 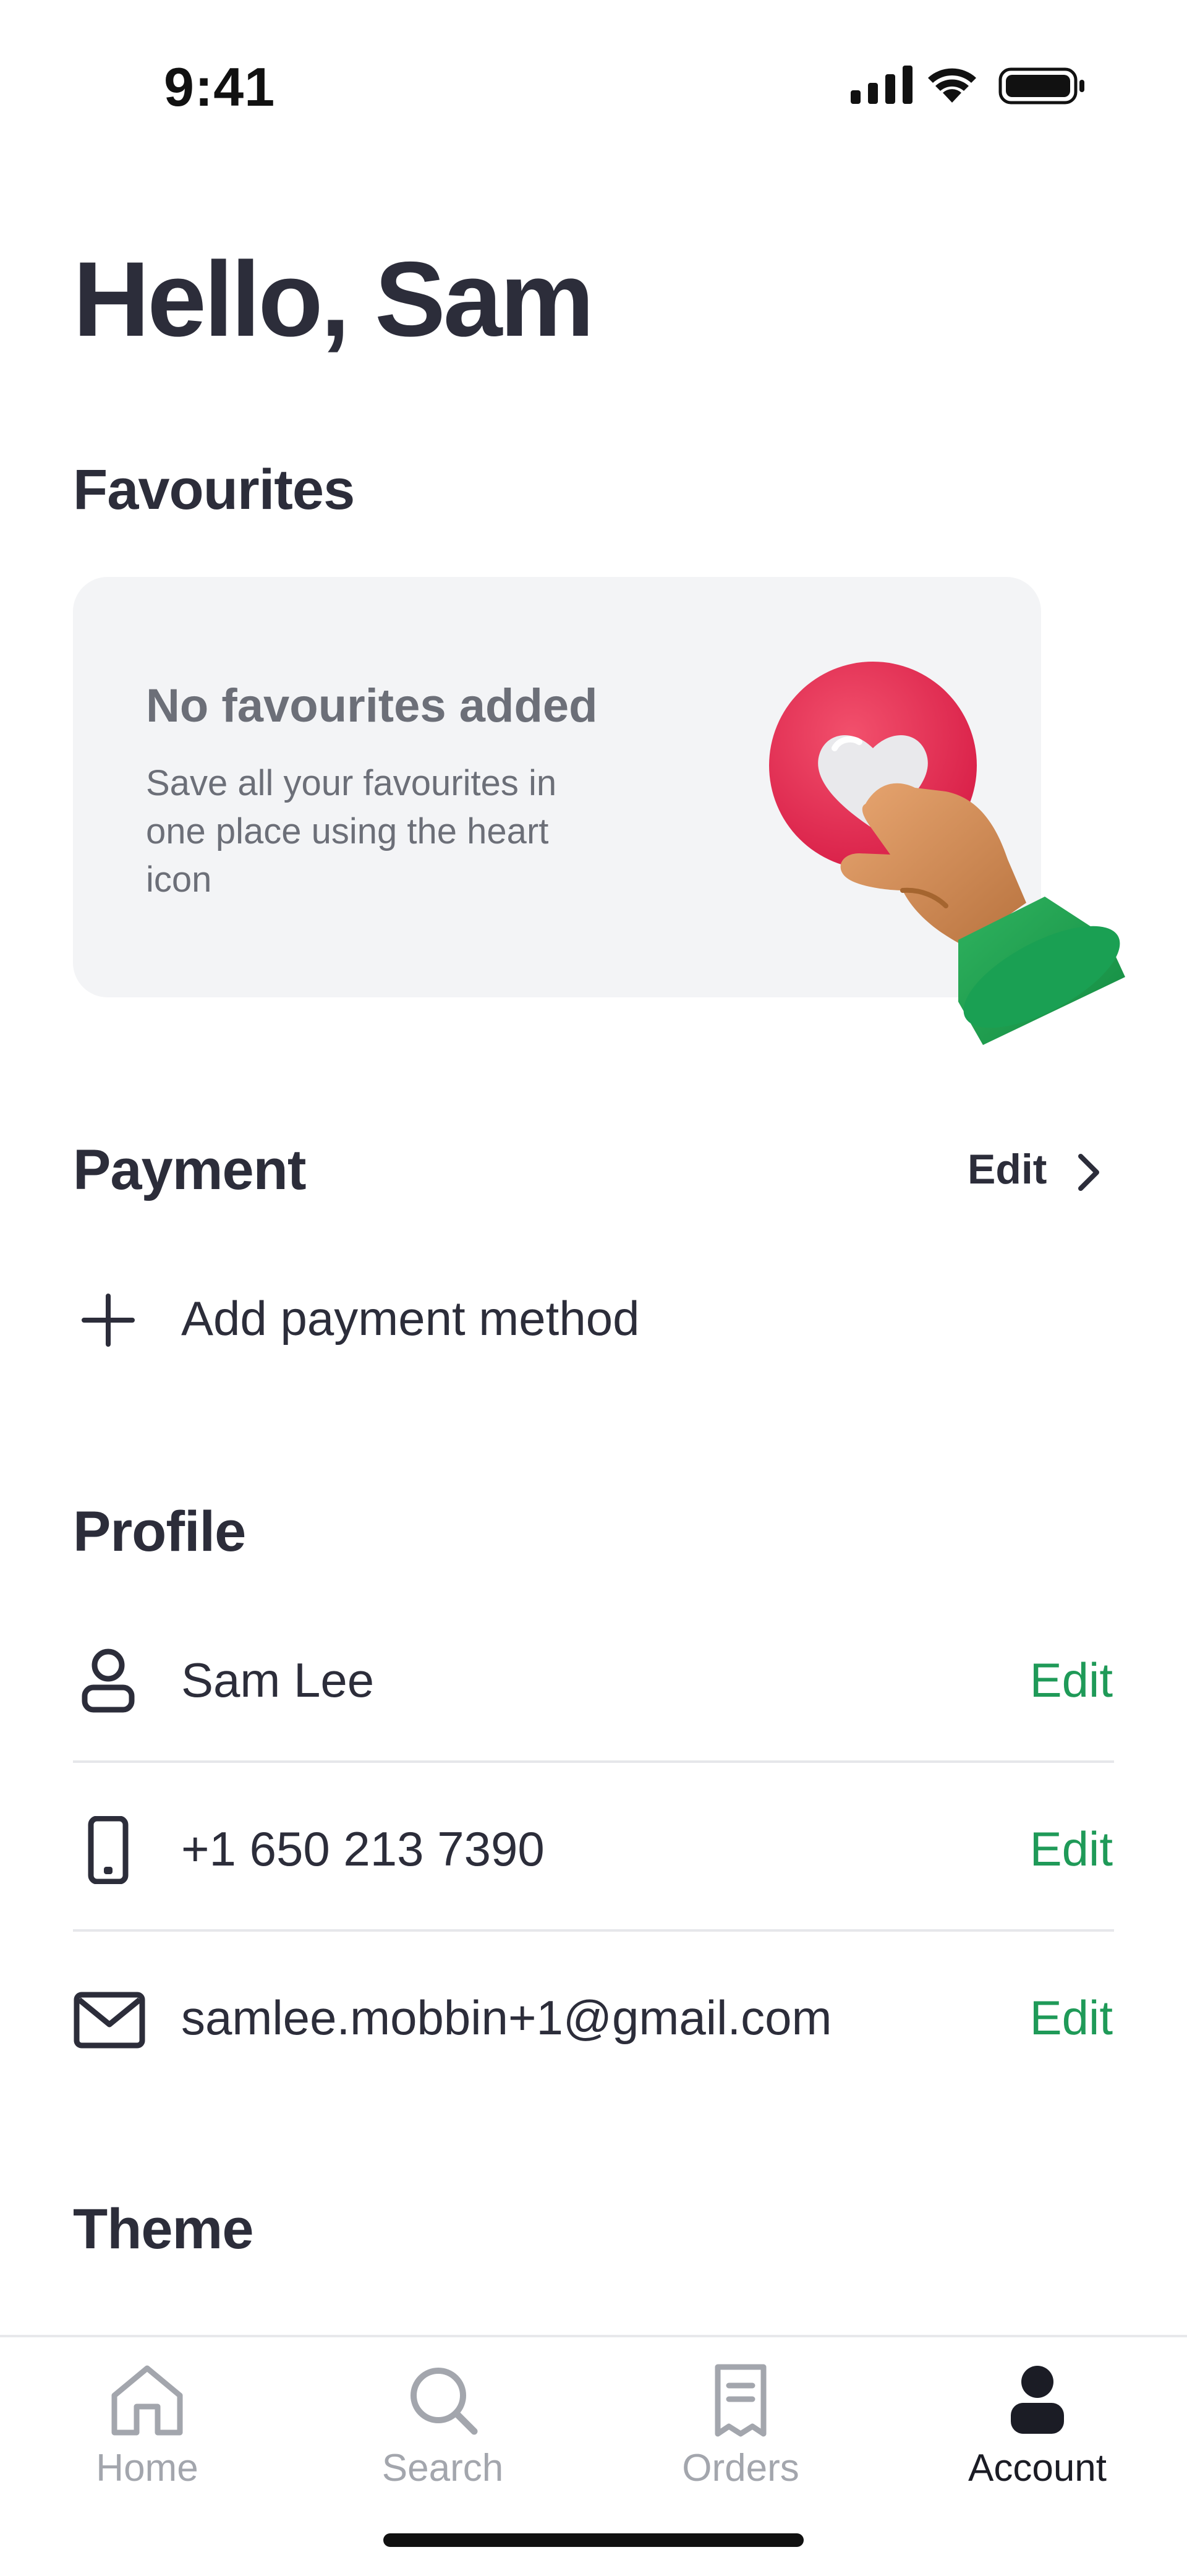 What do you see at coordinates (443, 2468) in the screenshot?
I see `nav-search-label: Search` at bounding box center [443, 2468].